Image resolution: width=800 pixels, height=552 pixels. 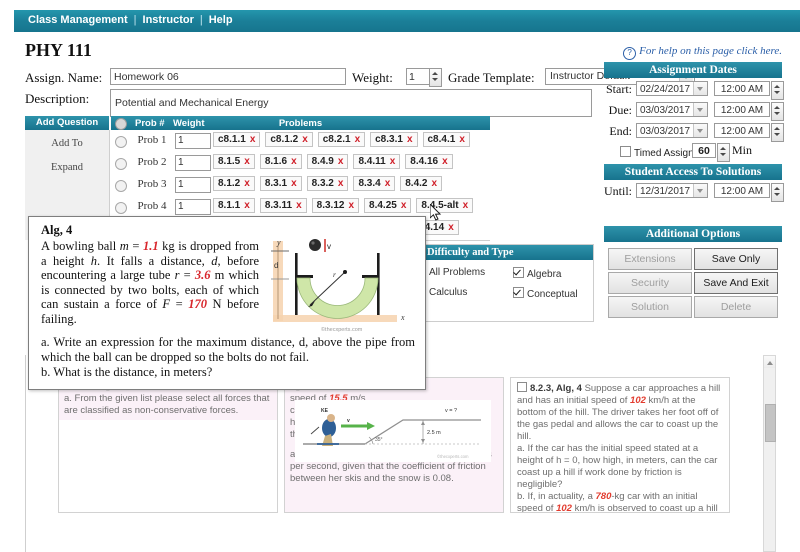 What do you see at coordinates (700, 109) in the screenshot?
I see `due-date-dropdown-icon` at bounding box center [700, 109].